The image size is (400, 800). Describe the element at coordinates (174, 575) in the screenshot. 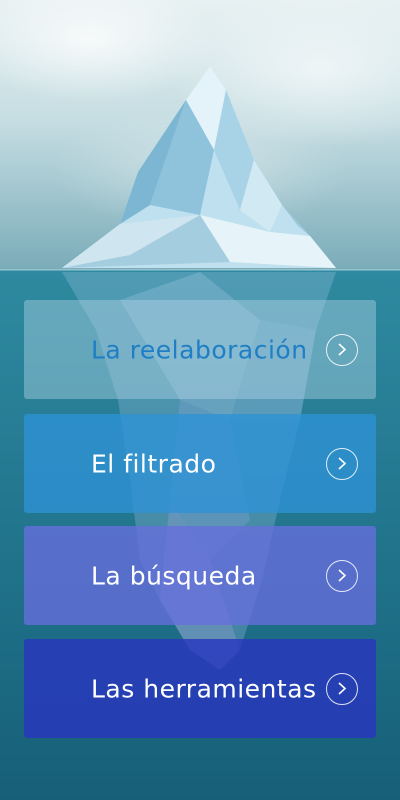

I see `menu-item-label: La búsqueda` at that location.